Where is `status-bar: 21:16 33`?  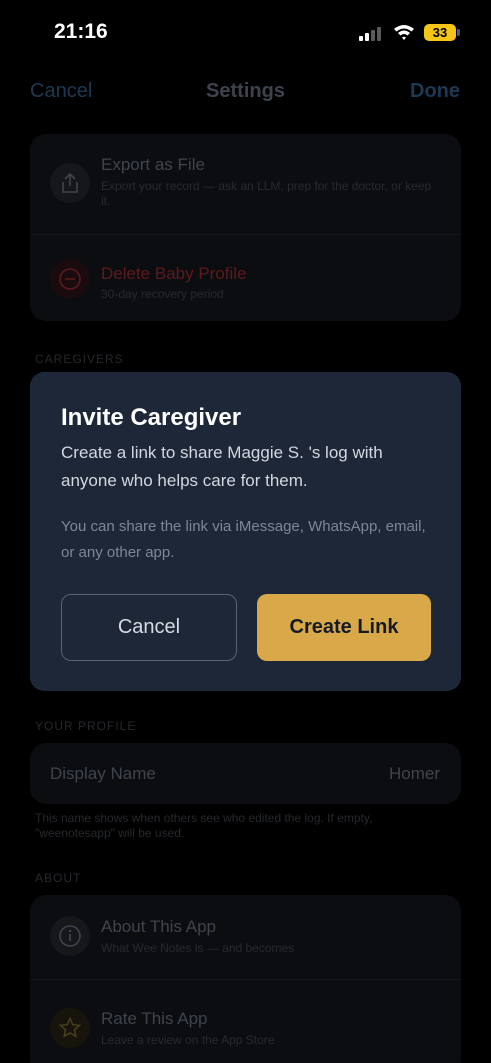 status-bar: 21:16 33 is located at coordinates (245, 30).